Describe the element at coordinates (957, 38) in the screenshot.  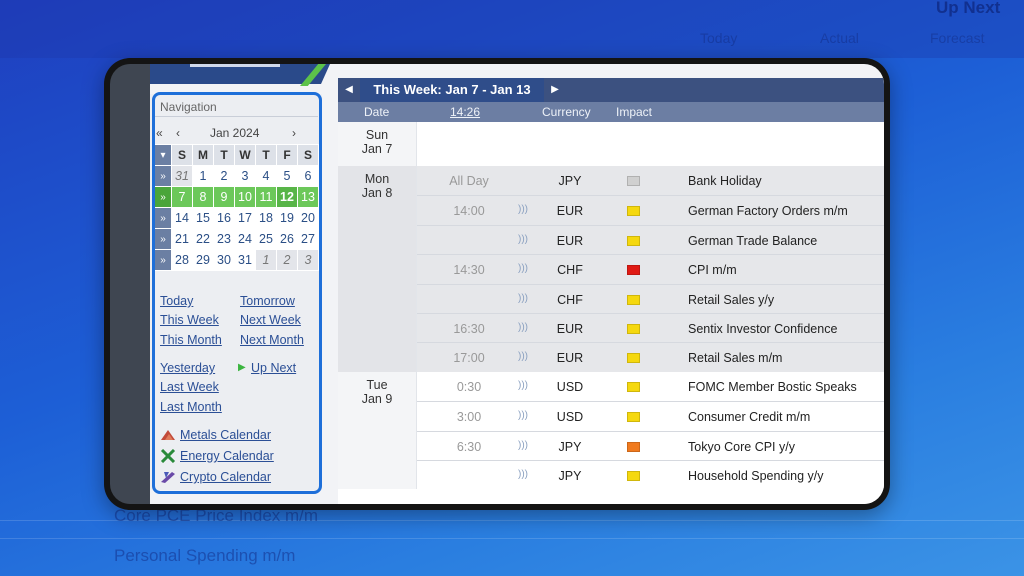
I see `background-col-forecast: Forecast` at that location.